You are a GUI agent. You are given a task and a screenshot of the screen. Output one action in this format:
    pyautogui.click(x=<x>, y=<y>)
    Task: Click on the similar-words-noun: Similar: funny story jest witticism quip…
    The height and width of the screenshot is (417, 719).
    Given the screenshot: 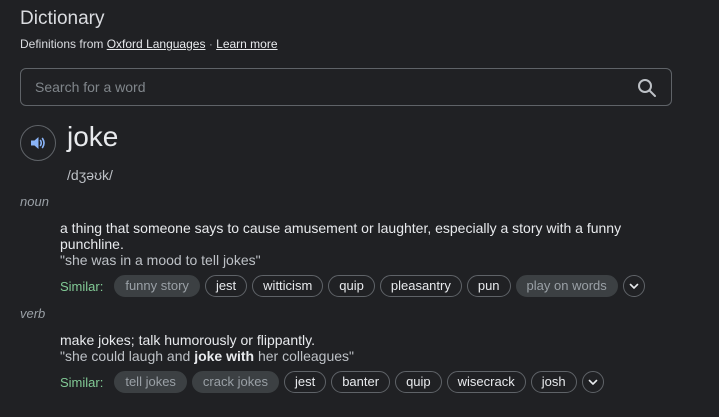 What is the action you would take?
    pyautogui.click(x=352, y=286)
    